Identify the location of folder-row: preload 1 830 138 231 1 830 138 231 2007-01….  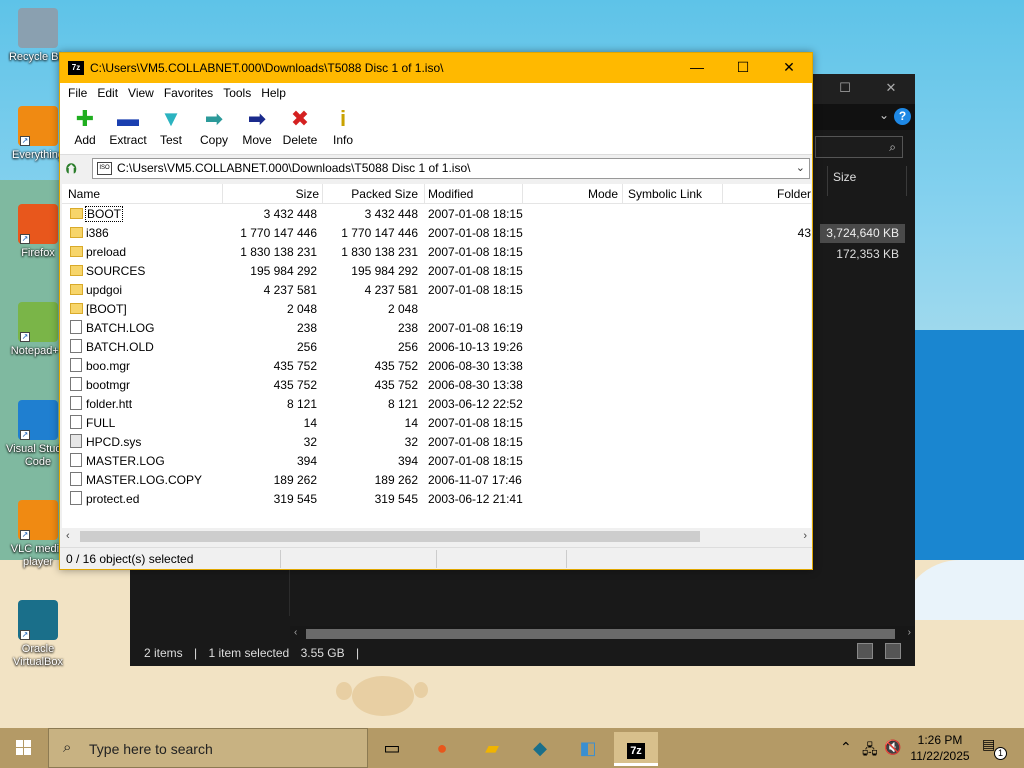
(436, 251).